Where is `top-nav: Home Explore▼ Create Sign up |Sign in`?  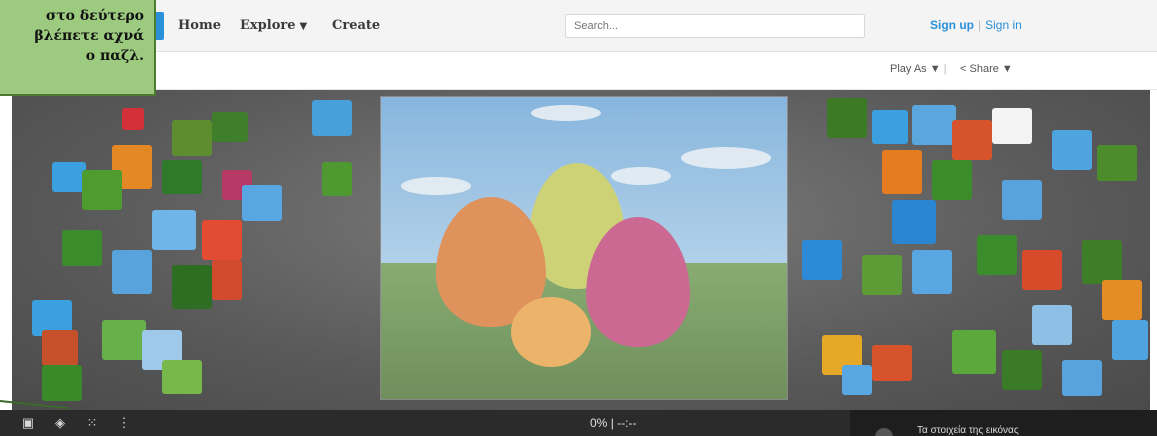 top-nav: Home Explore▼ Create Sign up |Sign in is located at coordinates (578, 26).